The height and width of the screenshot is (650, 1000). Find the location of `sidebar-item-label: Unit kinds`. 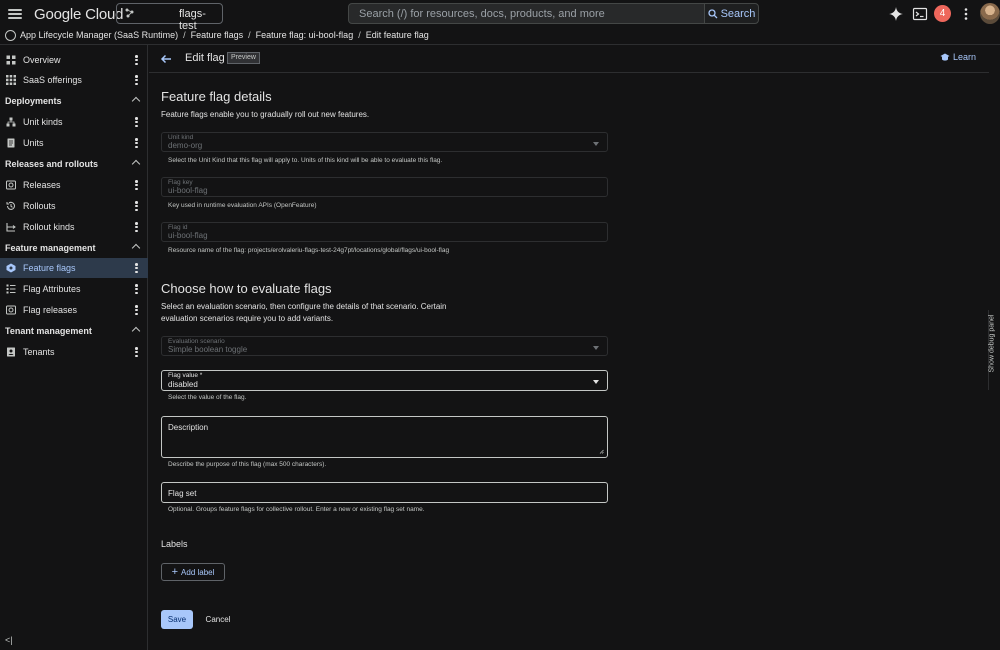

sidebar-item-label: Unit kinds is located at coordinates (43, 122).